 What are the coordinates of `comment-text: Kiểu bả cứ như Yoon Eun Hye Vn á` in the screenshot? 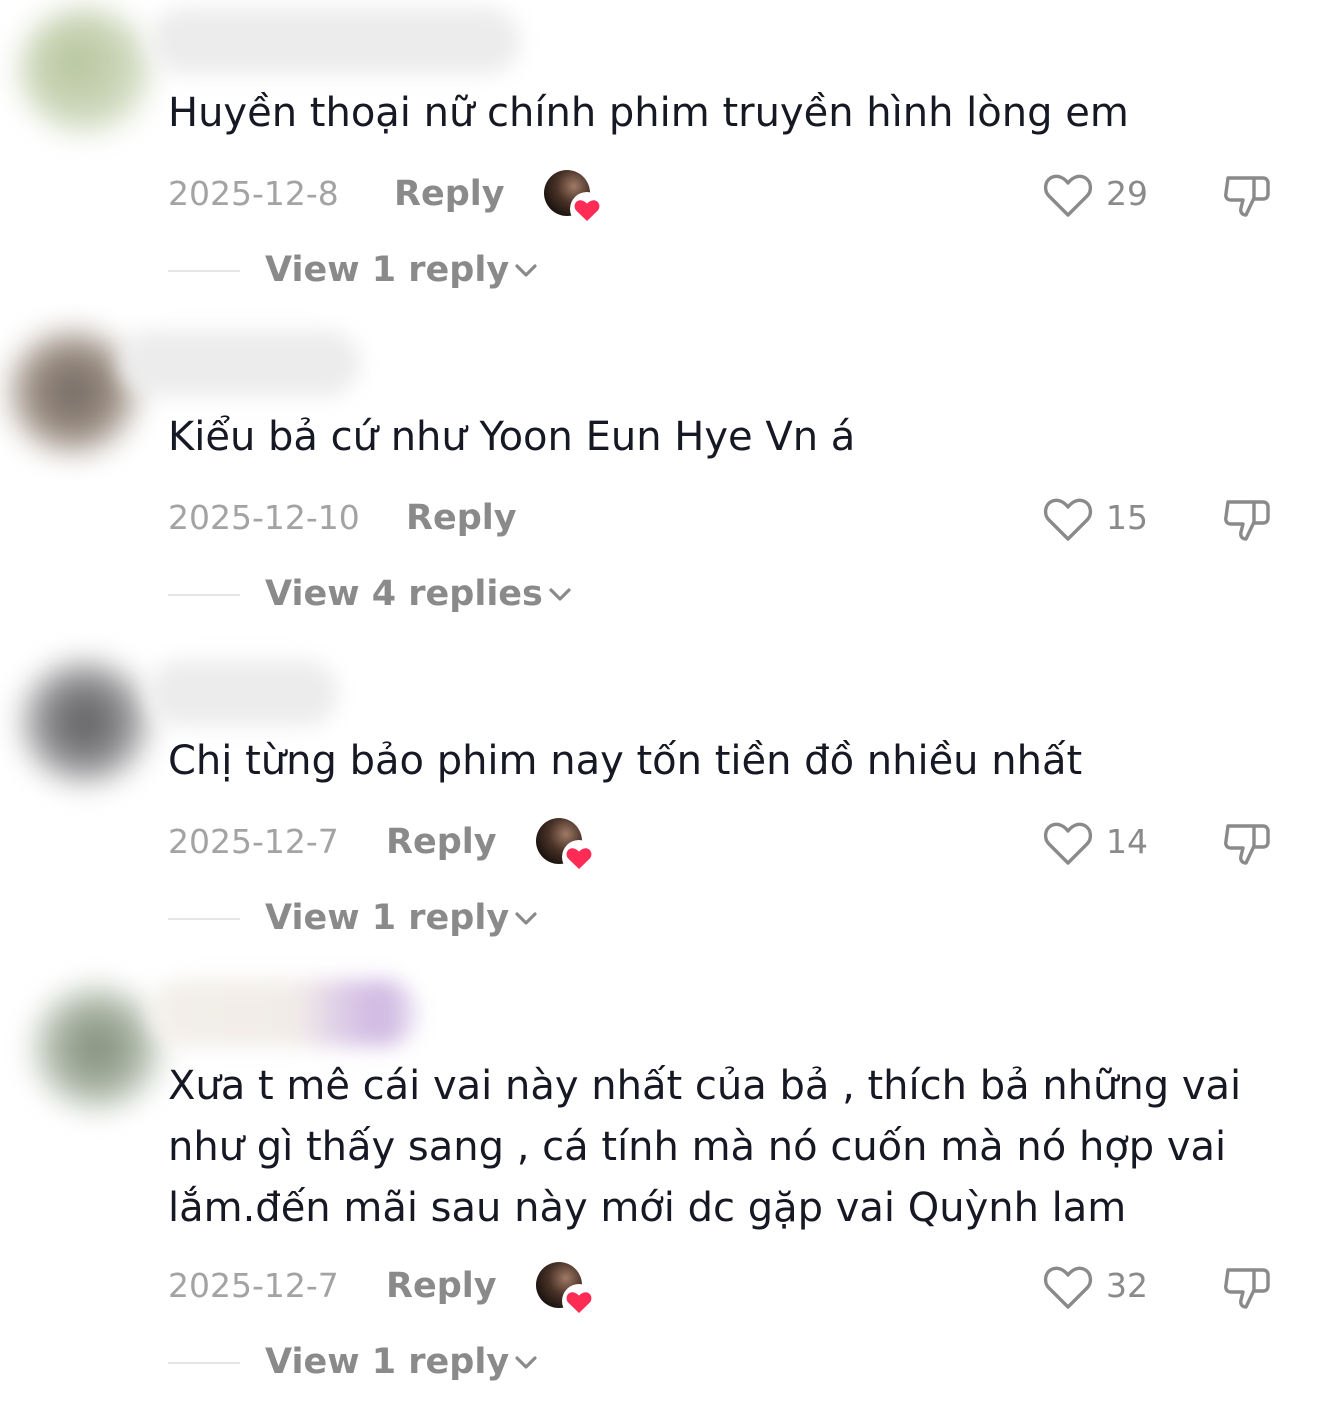 It's located at (512, 437).